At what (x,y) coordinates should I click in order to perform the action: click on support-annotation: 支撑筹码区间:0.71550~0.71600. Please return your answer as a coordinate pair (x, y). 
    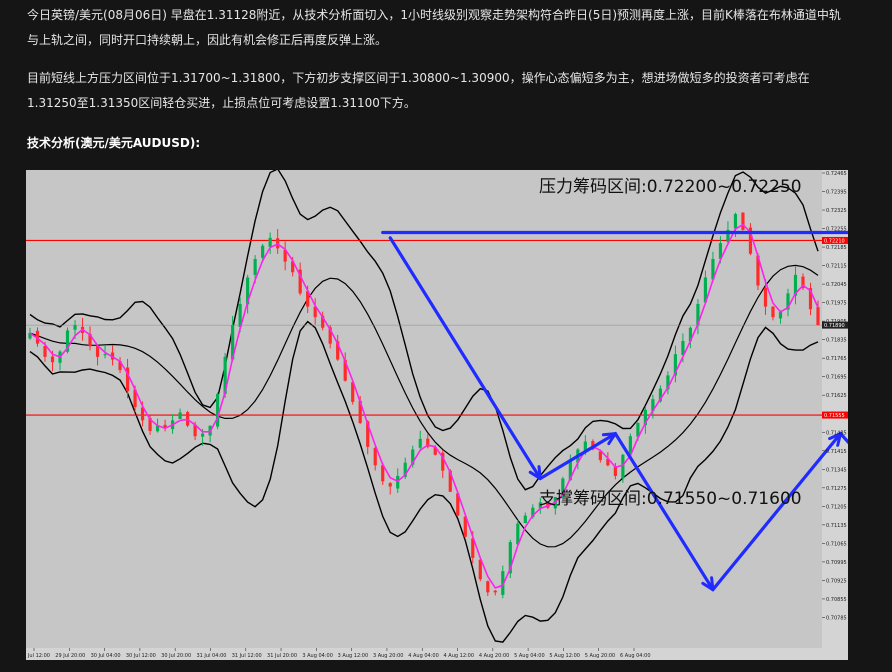
    Looking at the image, I should click on (670, 499).